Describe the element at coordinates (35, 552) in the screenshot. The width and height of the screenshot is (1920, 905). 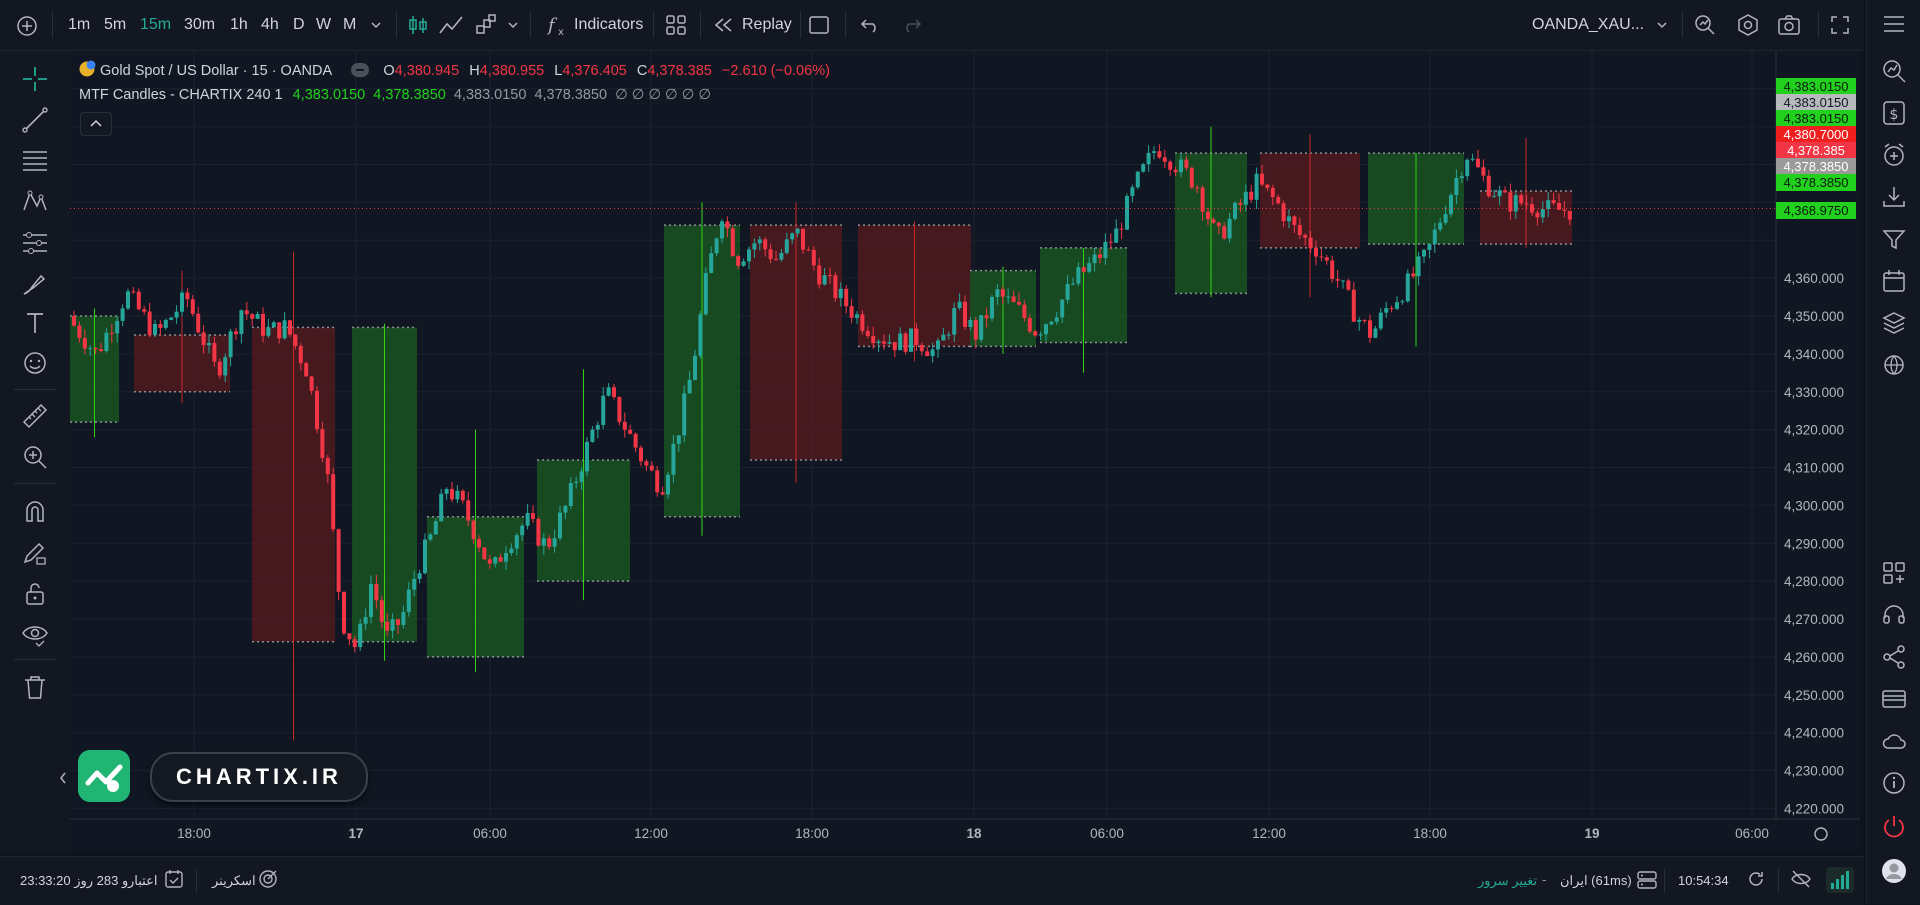
I see `lock-pencil-icon` at that location.